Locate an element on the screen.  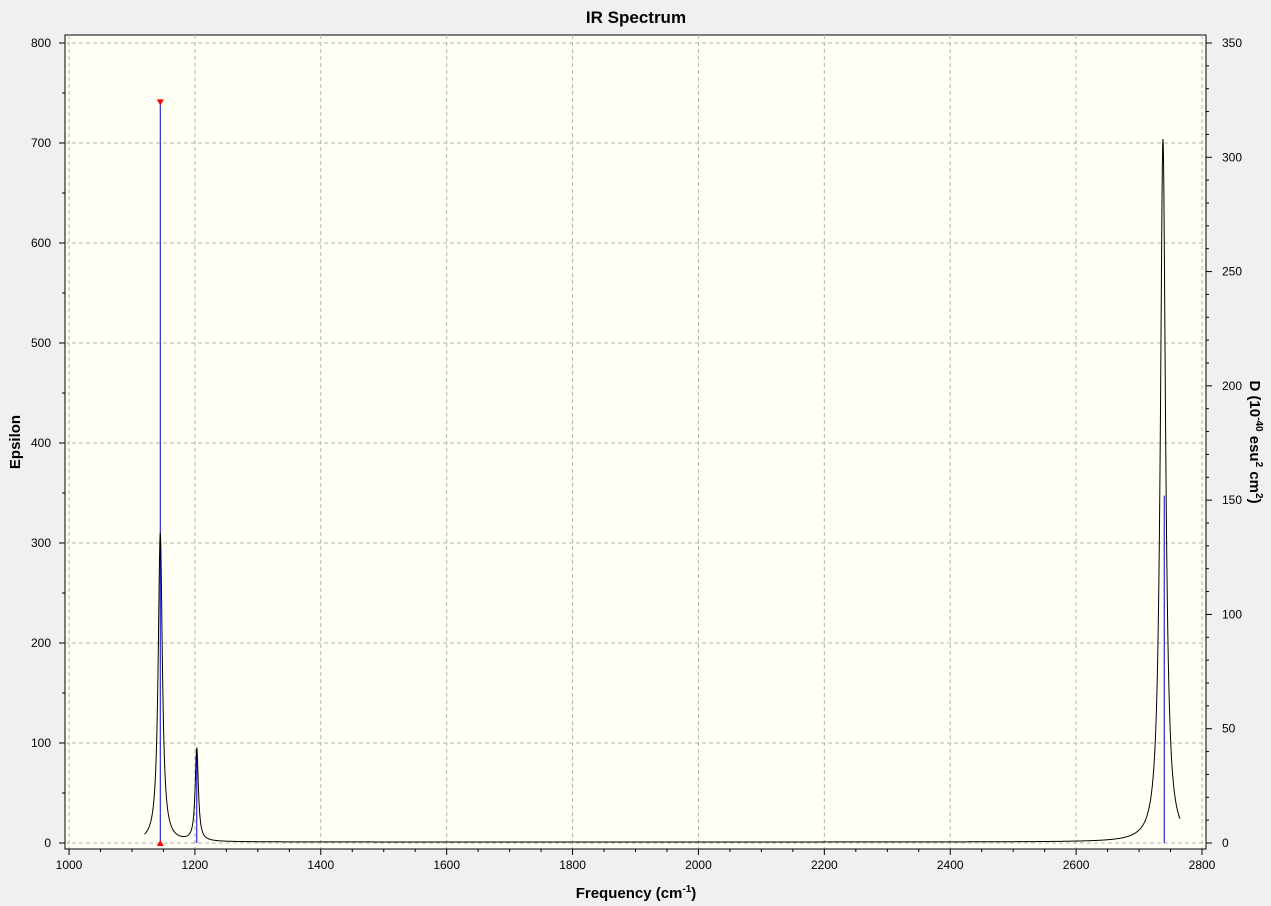
y-left-tick-label: 800 is located at coordinates (41, 43).